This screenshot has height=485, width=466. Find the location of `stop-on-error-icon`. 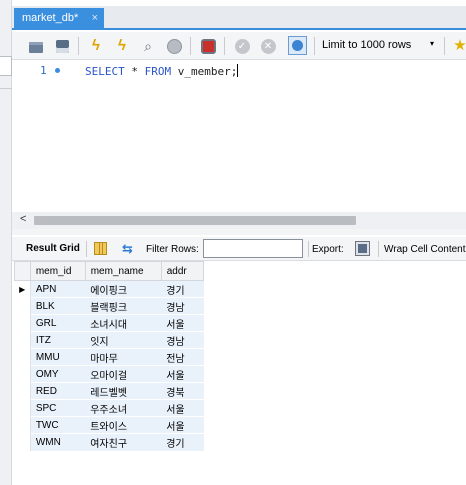

stop-on-error-icon is located at coordinates (208, 46).